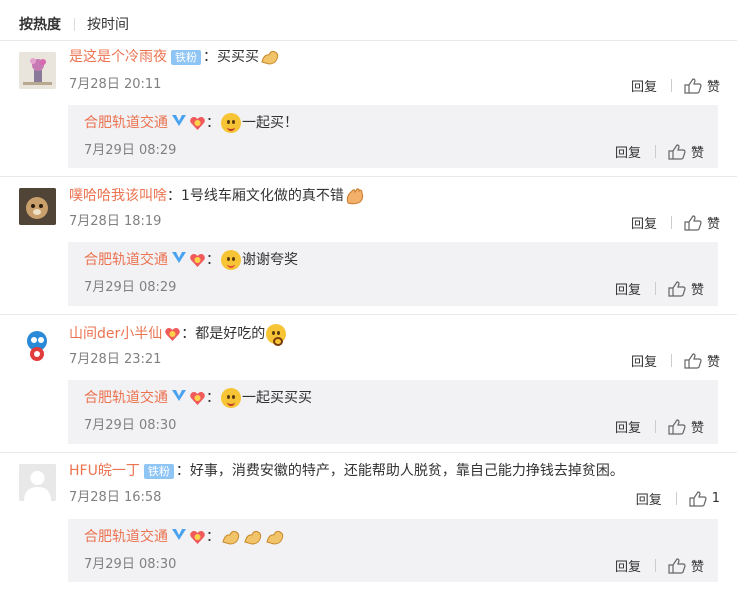  Describe the element at coordinates (104, 471) in the screenshot. I see `username: HFU皖一丁` at that location.